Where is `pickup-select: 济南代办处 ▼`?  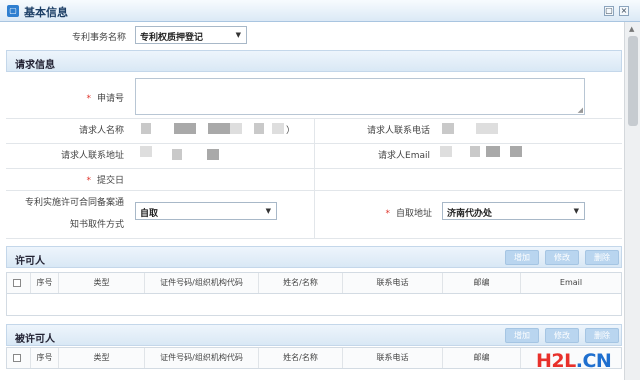
pickup-select: 济南代办处 ▼ is located at coordinates (513, 211).